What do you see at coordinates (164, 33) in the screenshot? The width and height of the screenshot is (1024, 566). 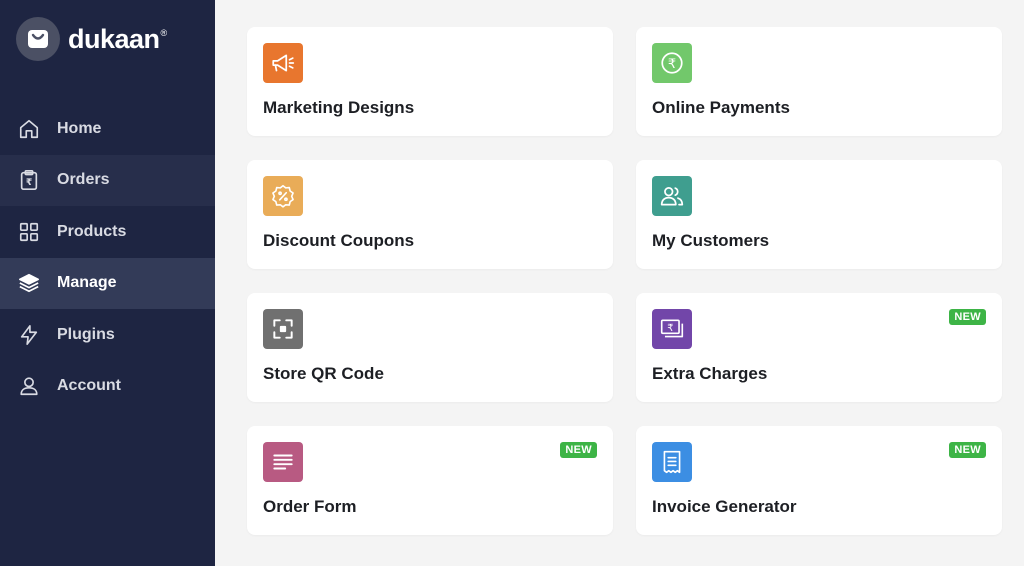 I see `registered-mark: ®` at bounding box center [164, 33].